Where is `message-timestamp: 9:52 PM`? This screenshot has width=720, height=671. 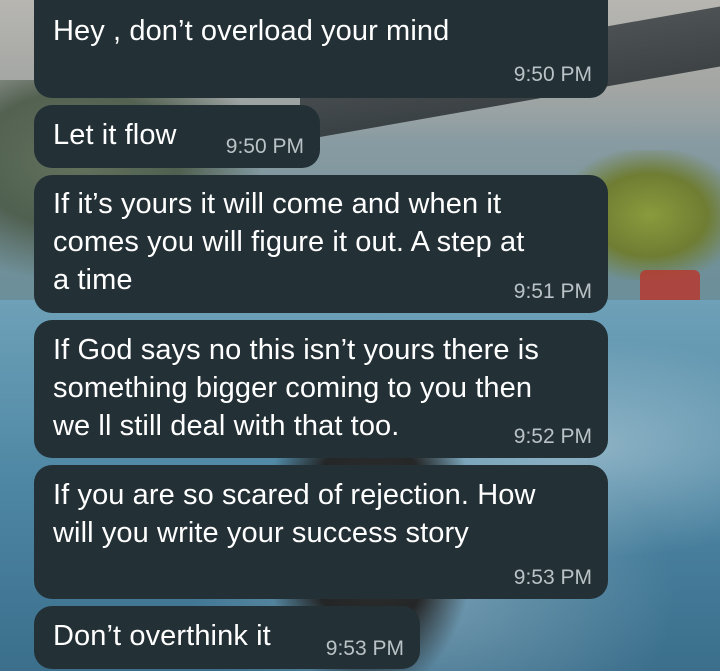
message-timestamp: 9:52 PM is located at coordinates (552, 436).